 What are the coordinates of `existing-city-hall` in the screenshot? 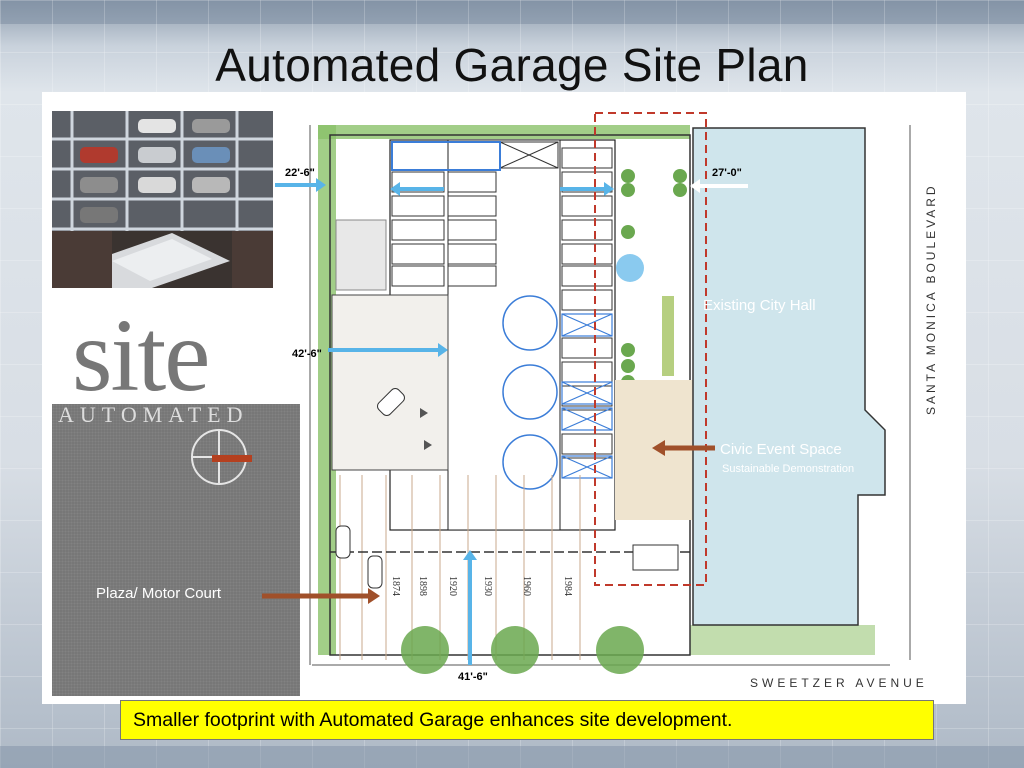 It's located at (789, 376).